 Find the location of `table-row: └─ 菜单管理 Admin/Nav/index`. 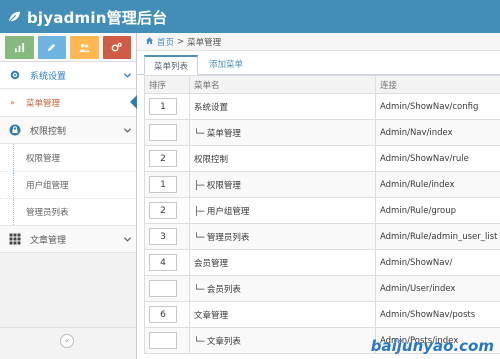

table-row: └─ 菜单管理 Admin/Nav/index is located at coordinates (322, 132).